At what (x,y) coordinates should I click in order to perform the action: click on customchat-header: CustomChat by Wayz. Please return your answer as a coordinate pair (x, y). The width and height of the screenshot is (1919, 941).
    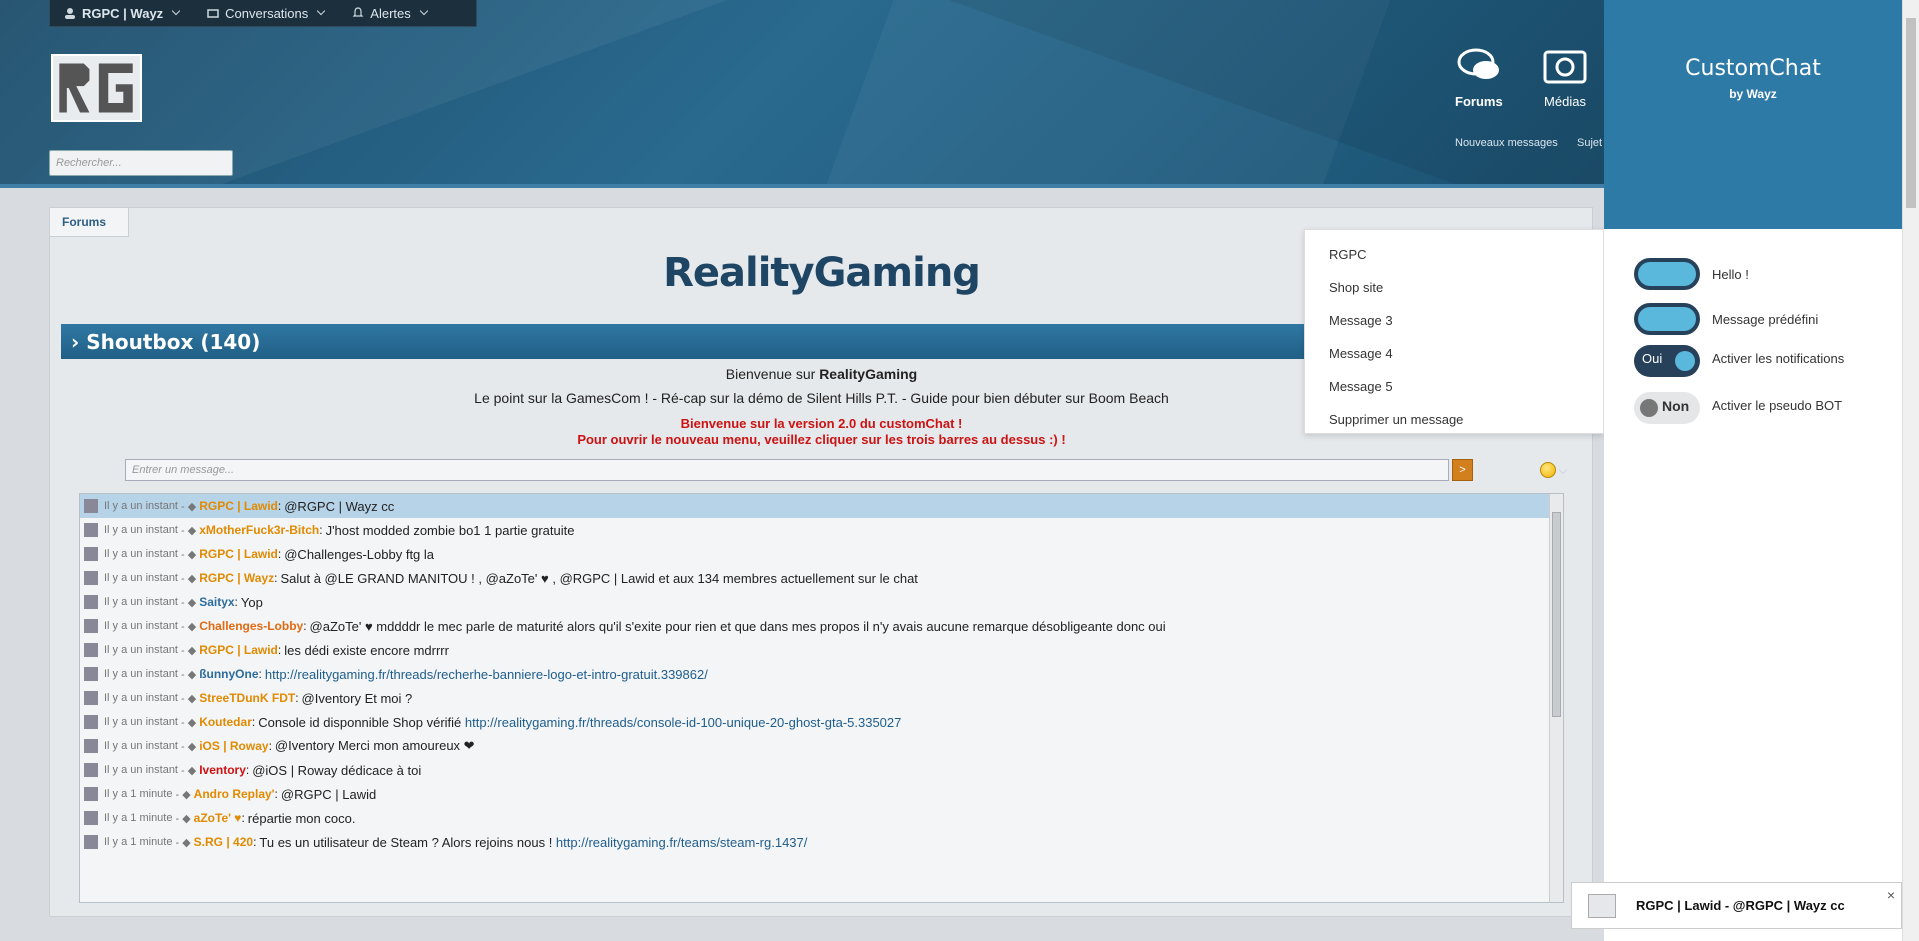
    Looking at the image, I should click on (1753, 114).